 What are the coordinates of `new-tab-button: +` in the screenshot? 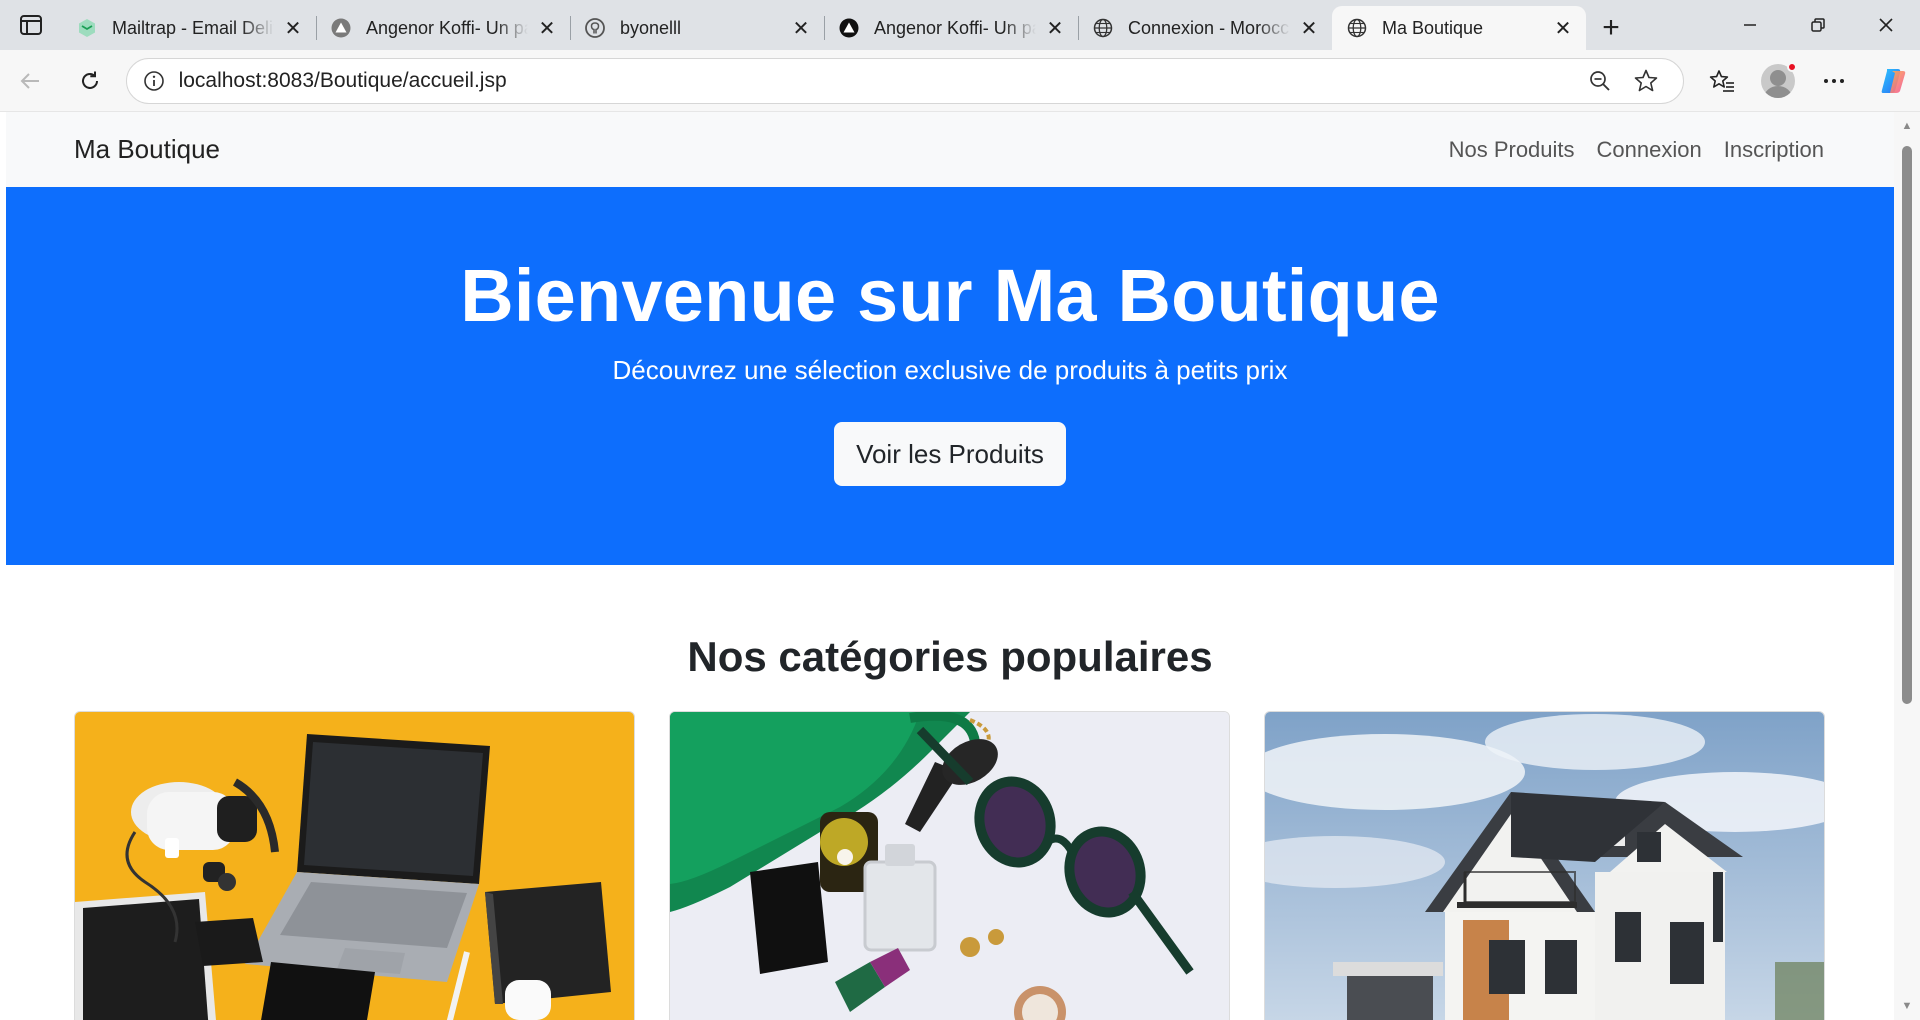 It's located at (1611, 28).